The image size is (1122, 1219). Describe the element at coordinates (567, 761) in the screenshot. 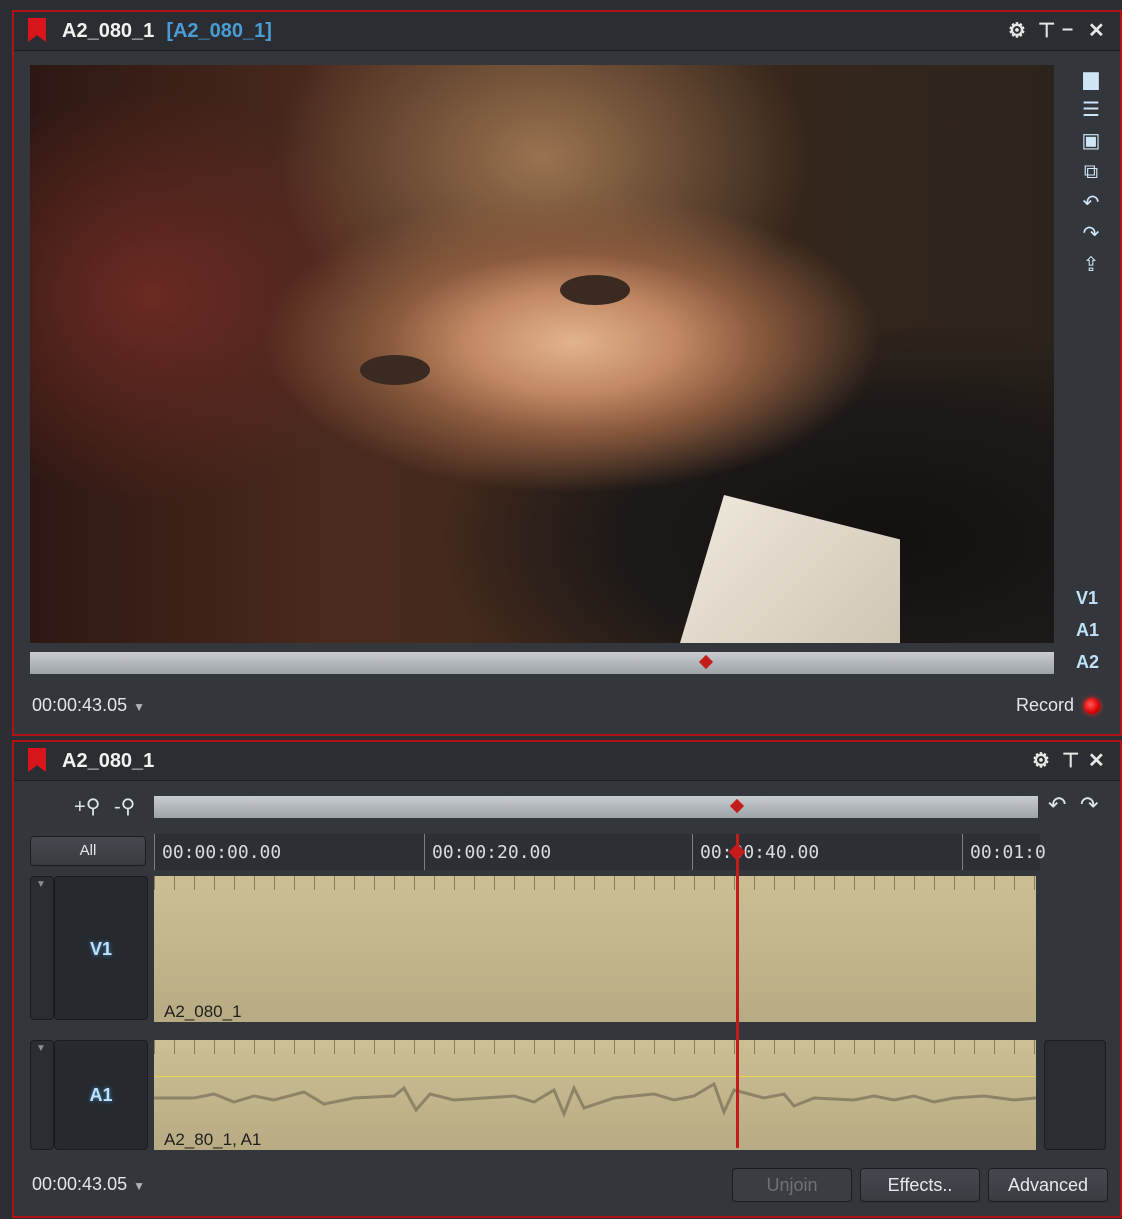

I see `editor-titlebar: A2_080_1 ⚙ ⊤ ✕` at that location.